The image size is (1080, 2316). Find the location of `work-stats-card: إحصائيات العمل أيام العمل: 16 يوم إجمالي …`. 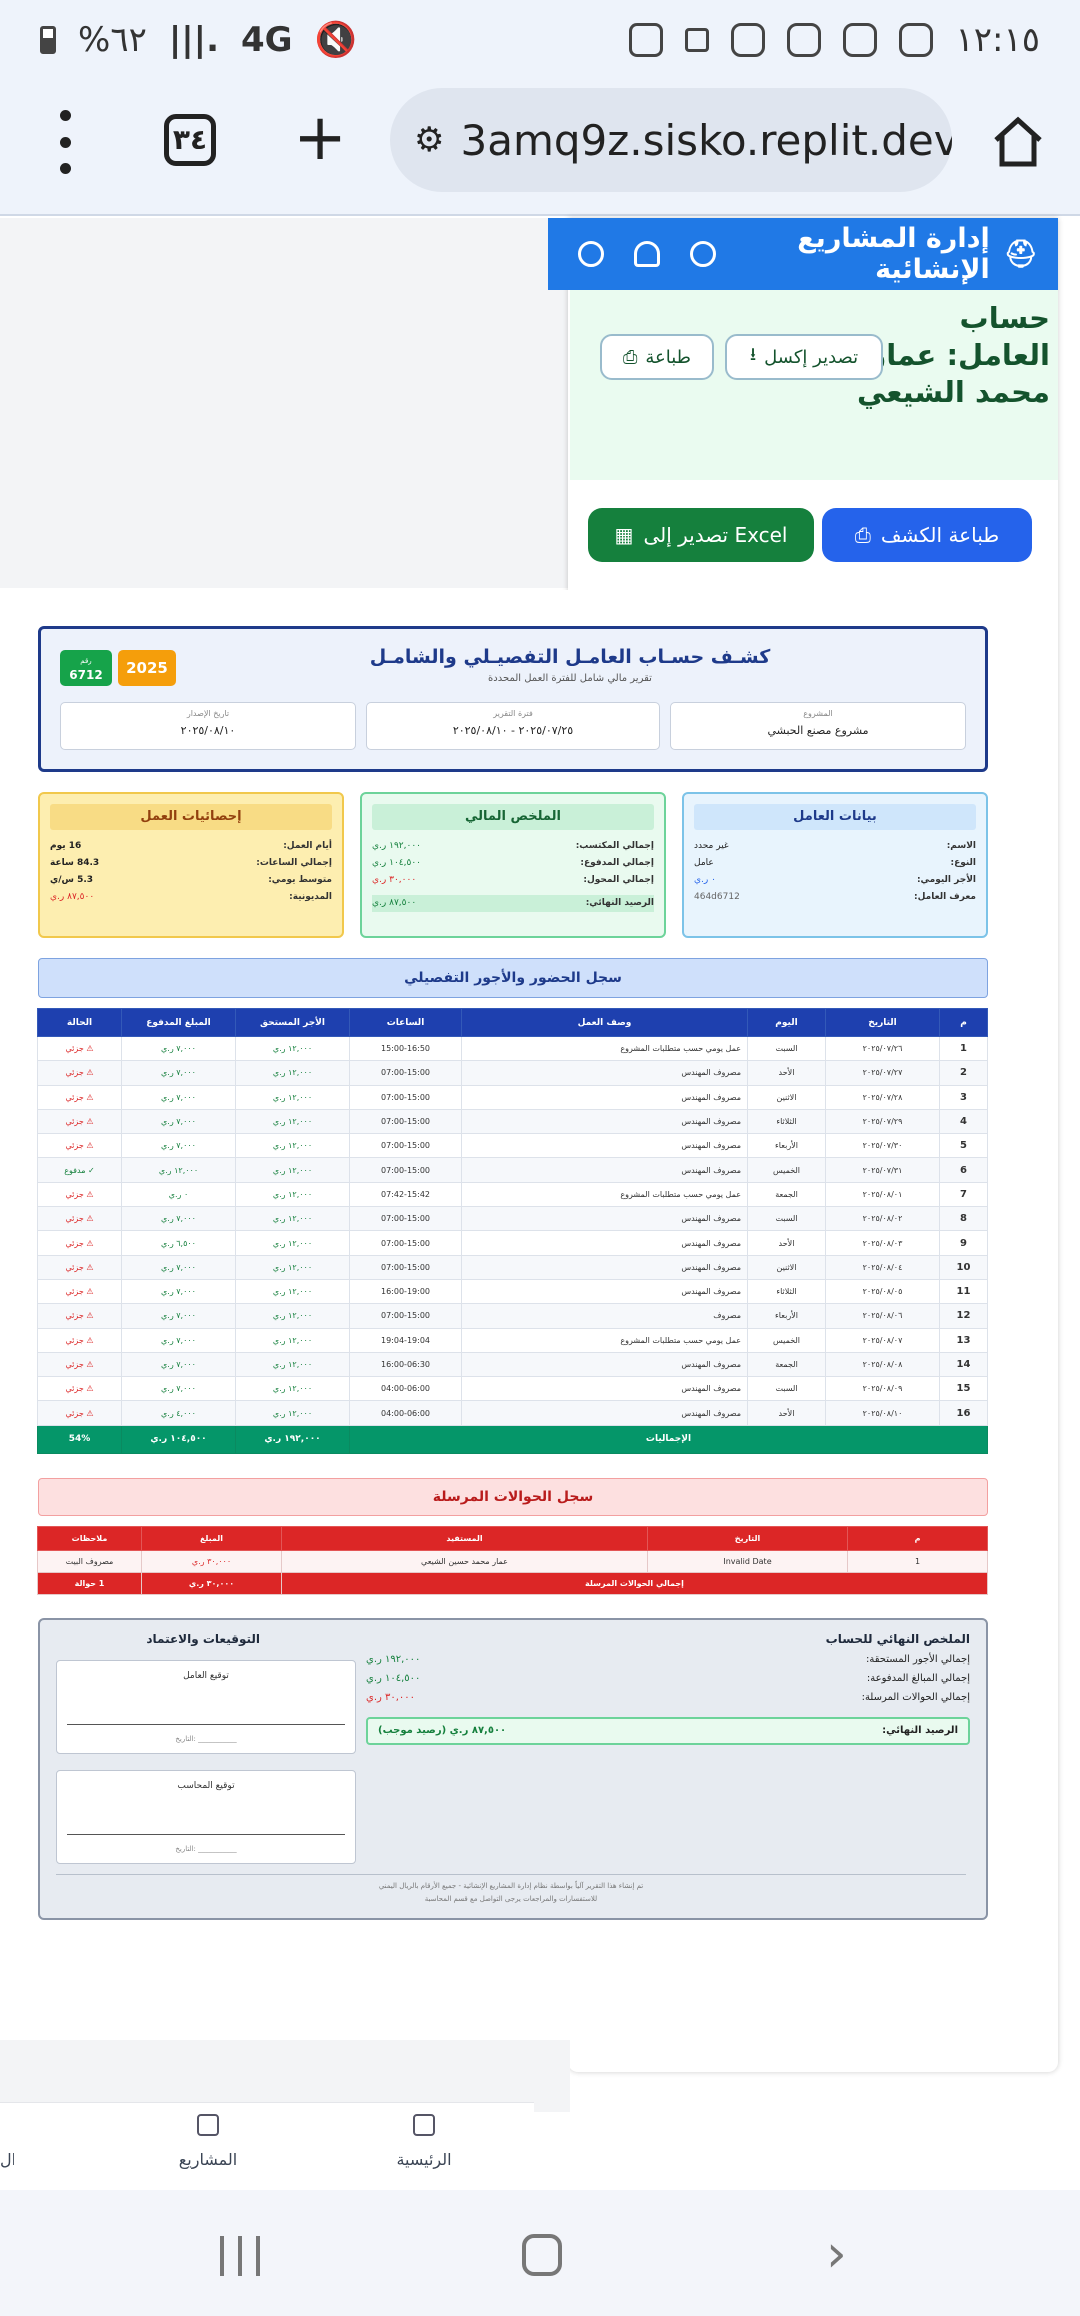

work-stats-card: إحصائيات العمل أيام العمل: 16 يوم إجمالي … is located at coordinates (191, 865).